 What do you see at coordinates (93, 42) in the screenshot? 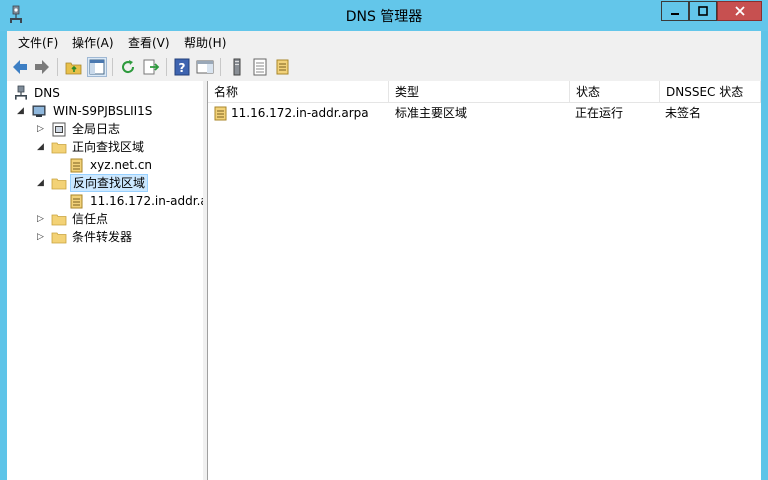
I see `menu-action: 操作(A)` at bounding box center [93, 42].